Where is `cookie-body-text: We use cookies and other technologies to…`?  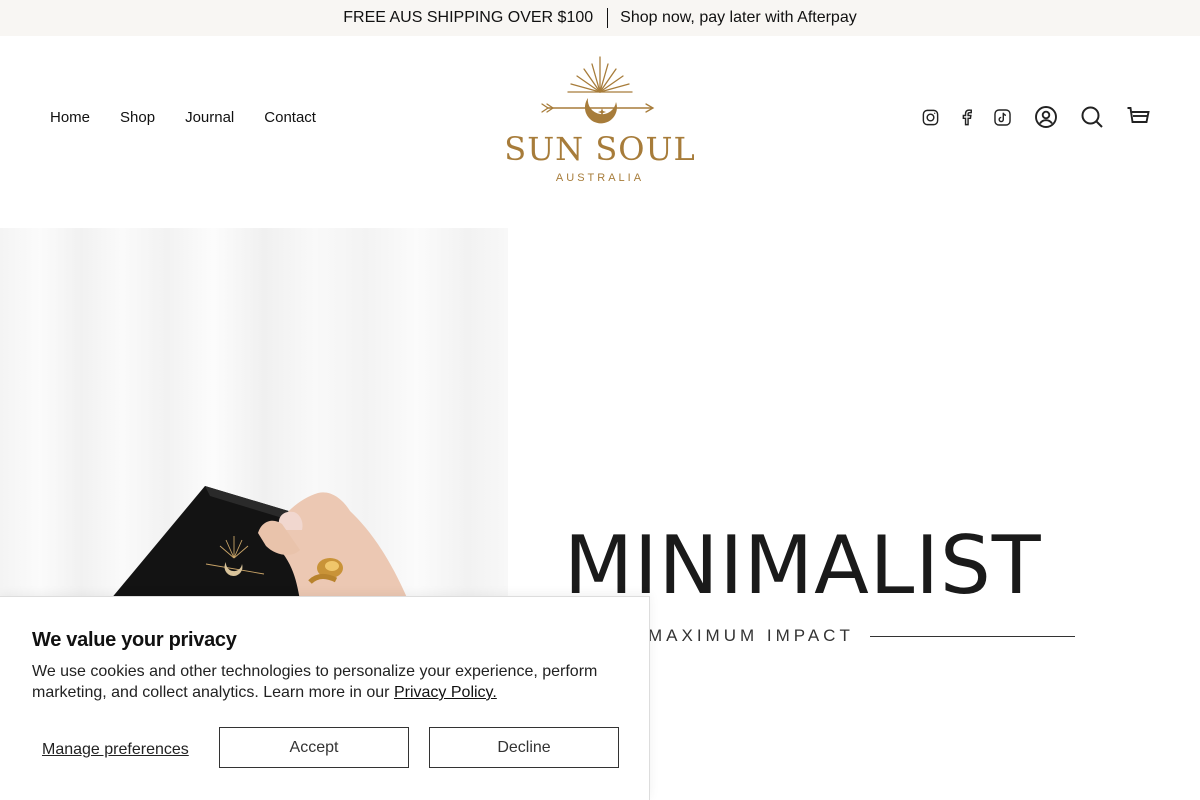
cookie-body-text: We use cookies and other technologies to… is located at coordinates (315, 682).